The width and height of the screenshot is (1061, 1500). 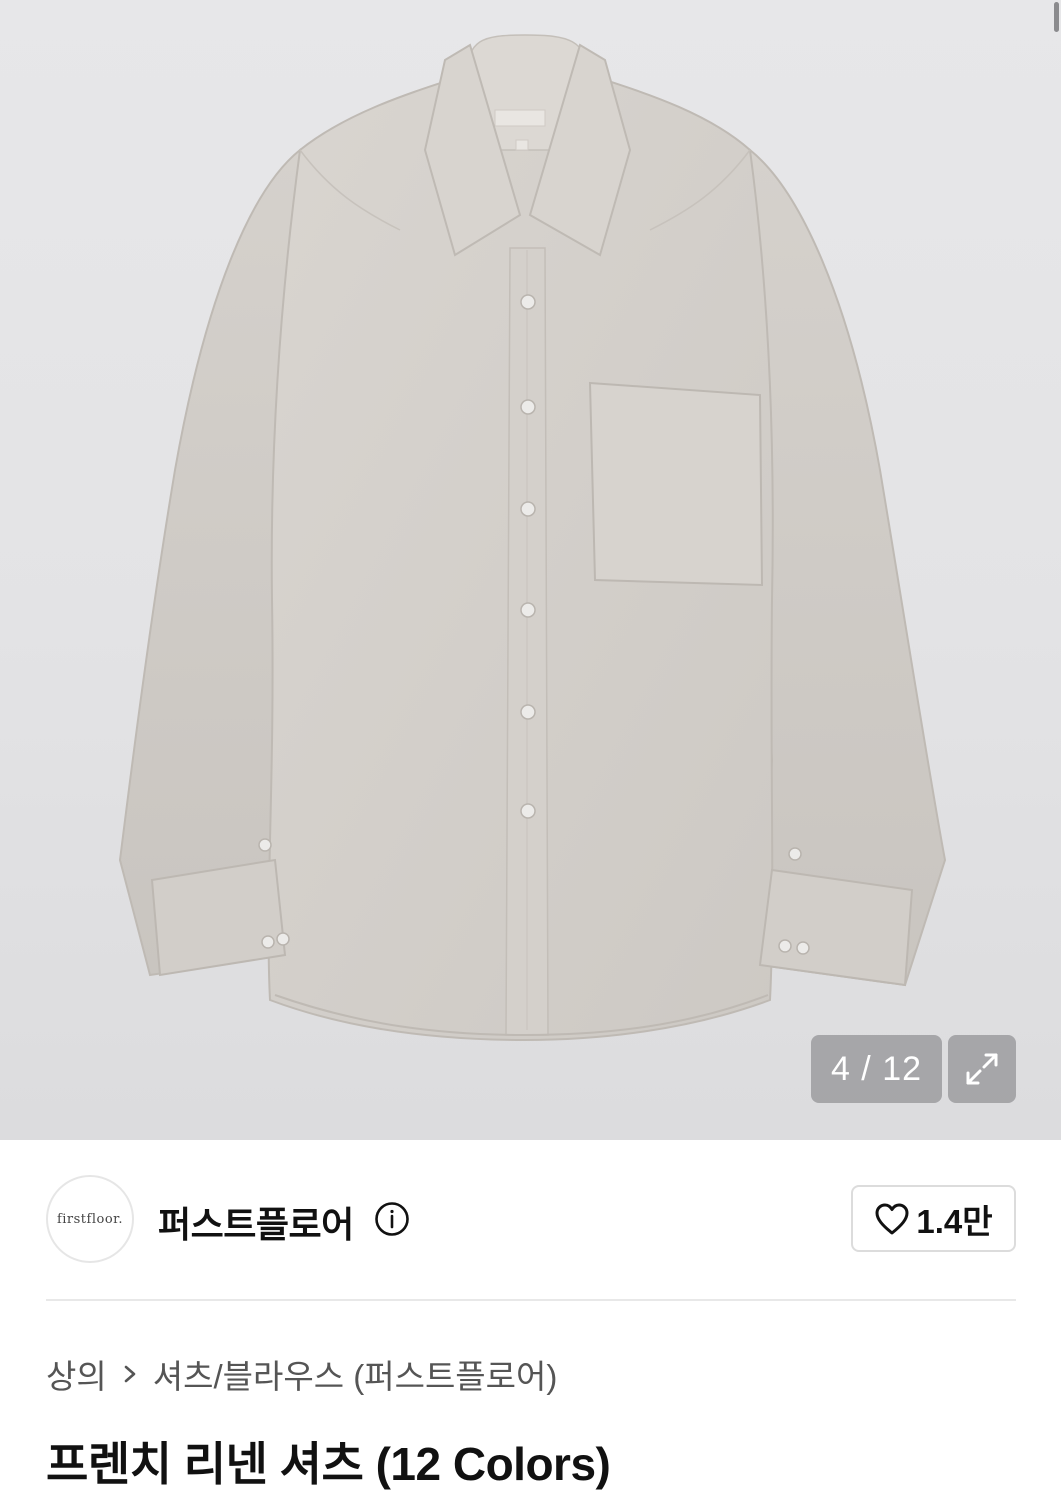 I want to click on breadcrumb: 상의 셔츠/블라우스 (퍼스트플로어), so click(x=301, y=1374).